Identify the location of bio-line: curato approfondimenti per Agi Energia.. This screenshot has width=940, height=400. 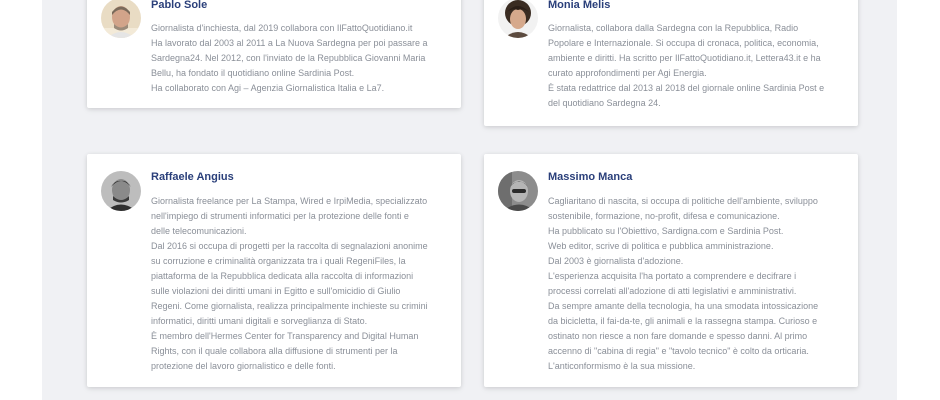
(627, 73).